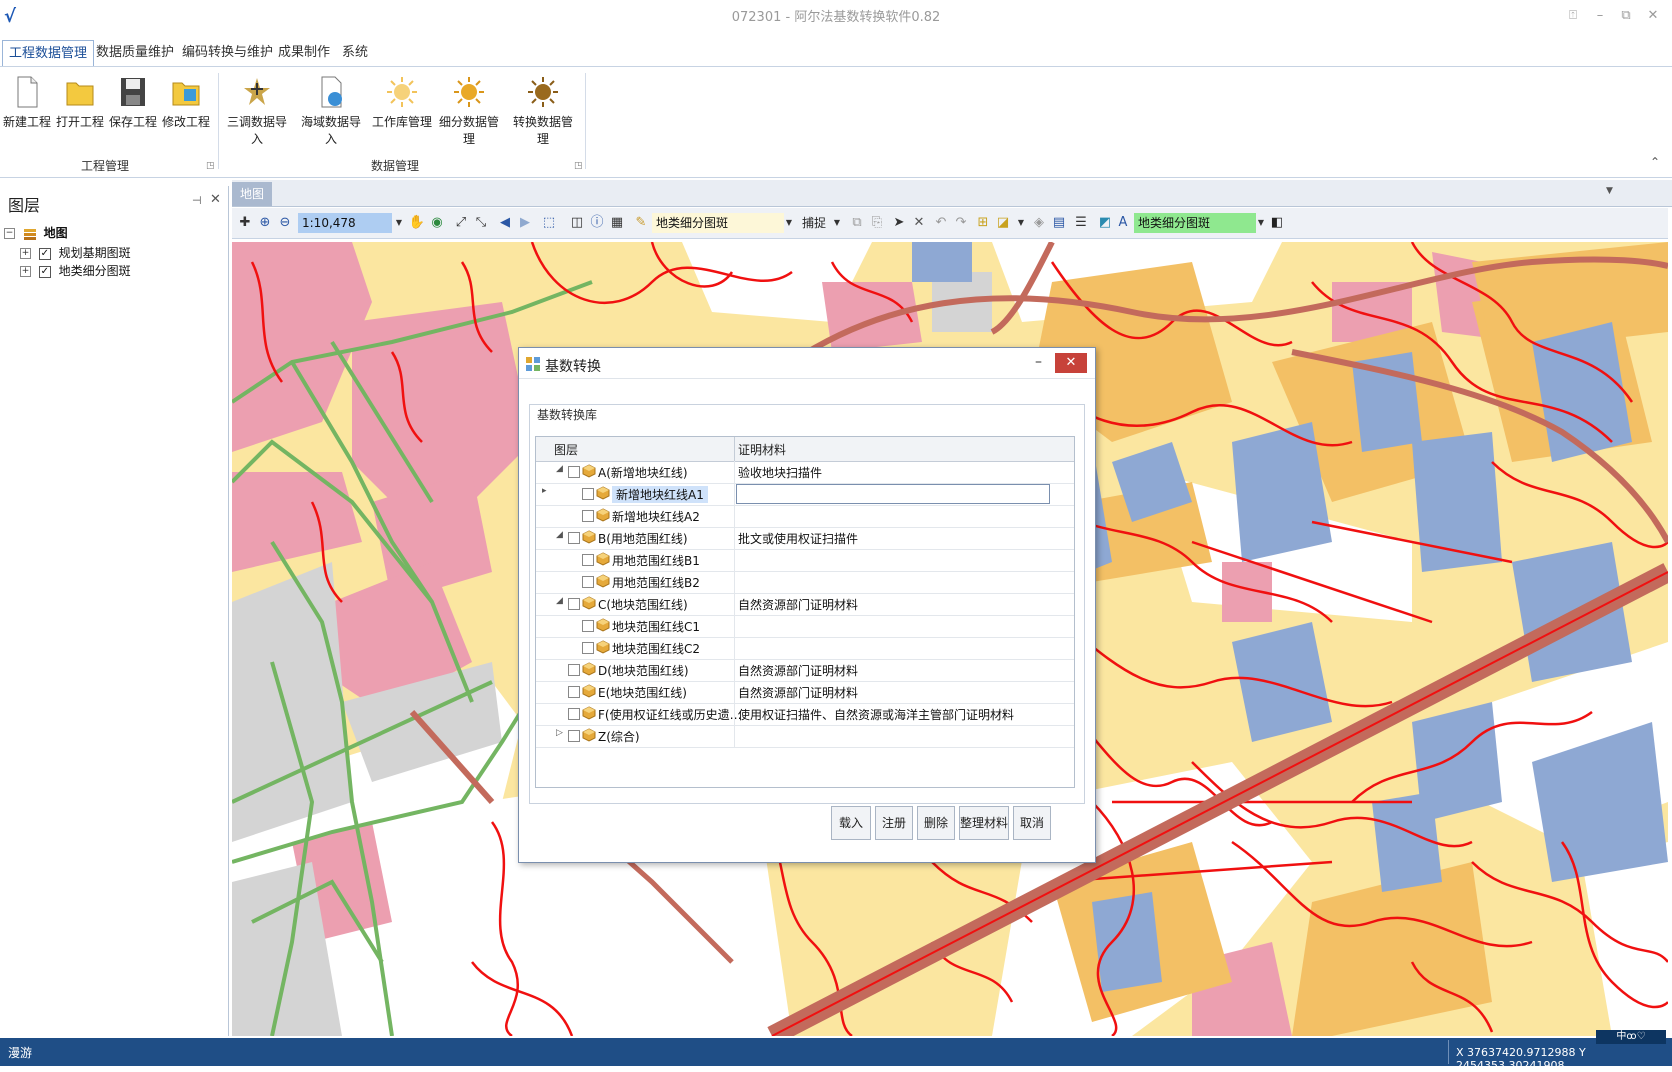 This screenshot has width=1672, height=1072. What do you see at coordinates (505, 223) in the screenshot?
I see `back-arrow-icon: ◀` at bounding box center [505, 223].